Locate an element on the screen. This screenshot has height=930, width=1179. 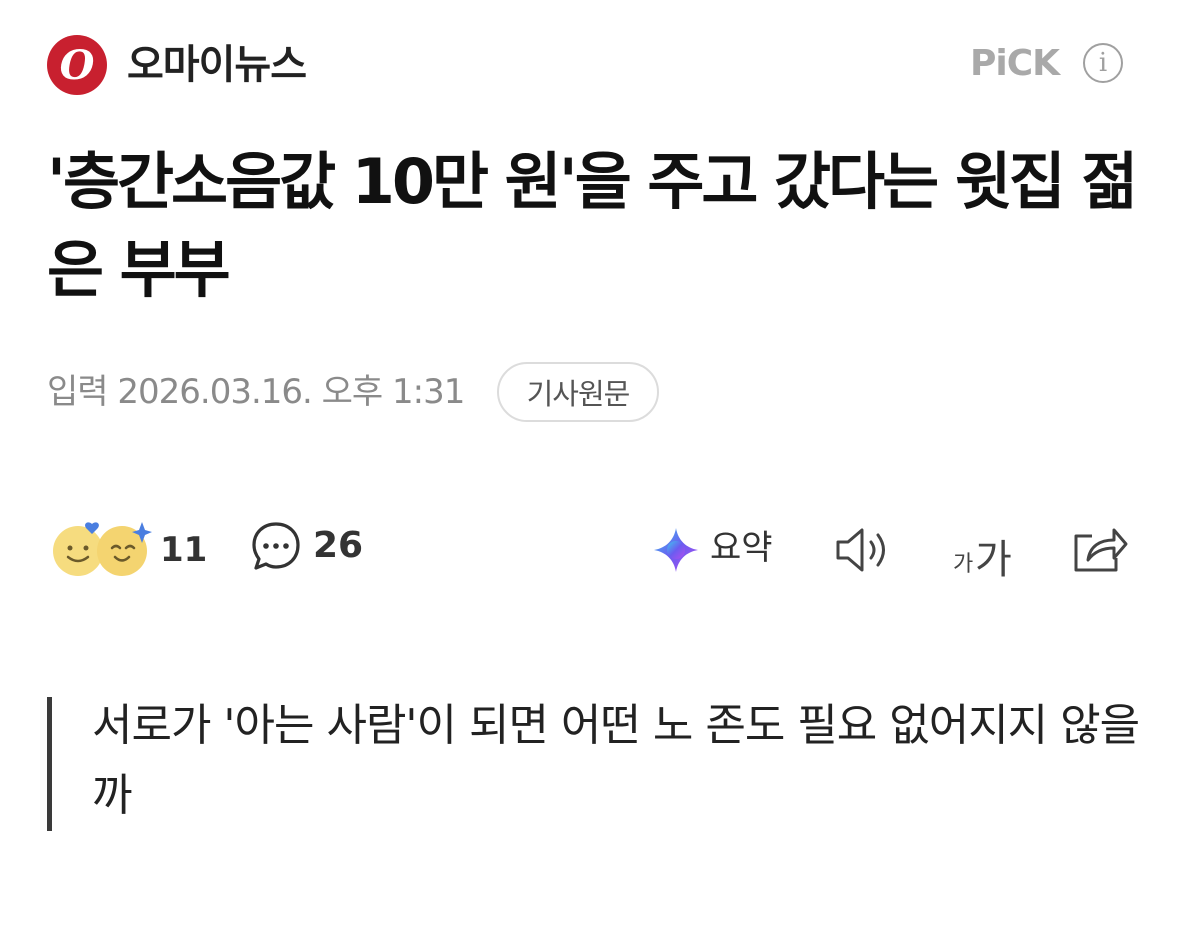
quote-bar is located at coordinates (49, 764).